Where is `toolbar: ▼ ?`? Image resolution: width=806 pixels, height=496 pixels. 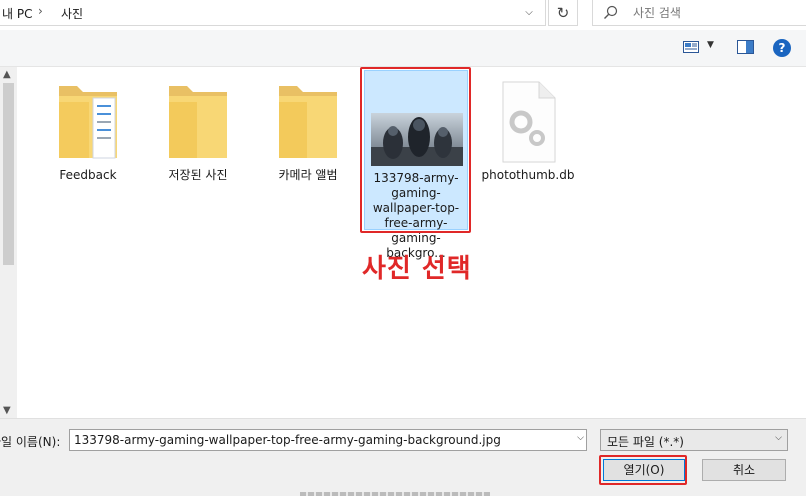 toolbar: ▼ ? is located at coordinates (403, 48).